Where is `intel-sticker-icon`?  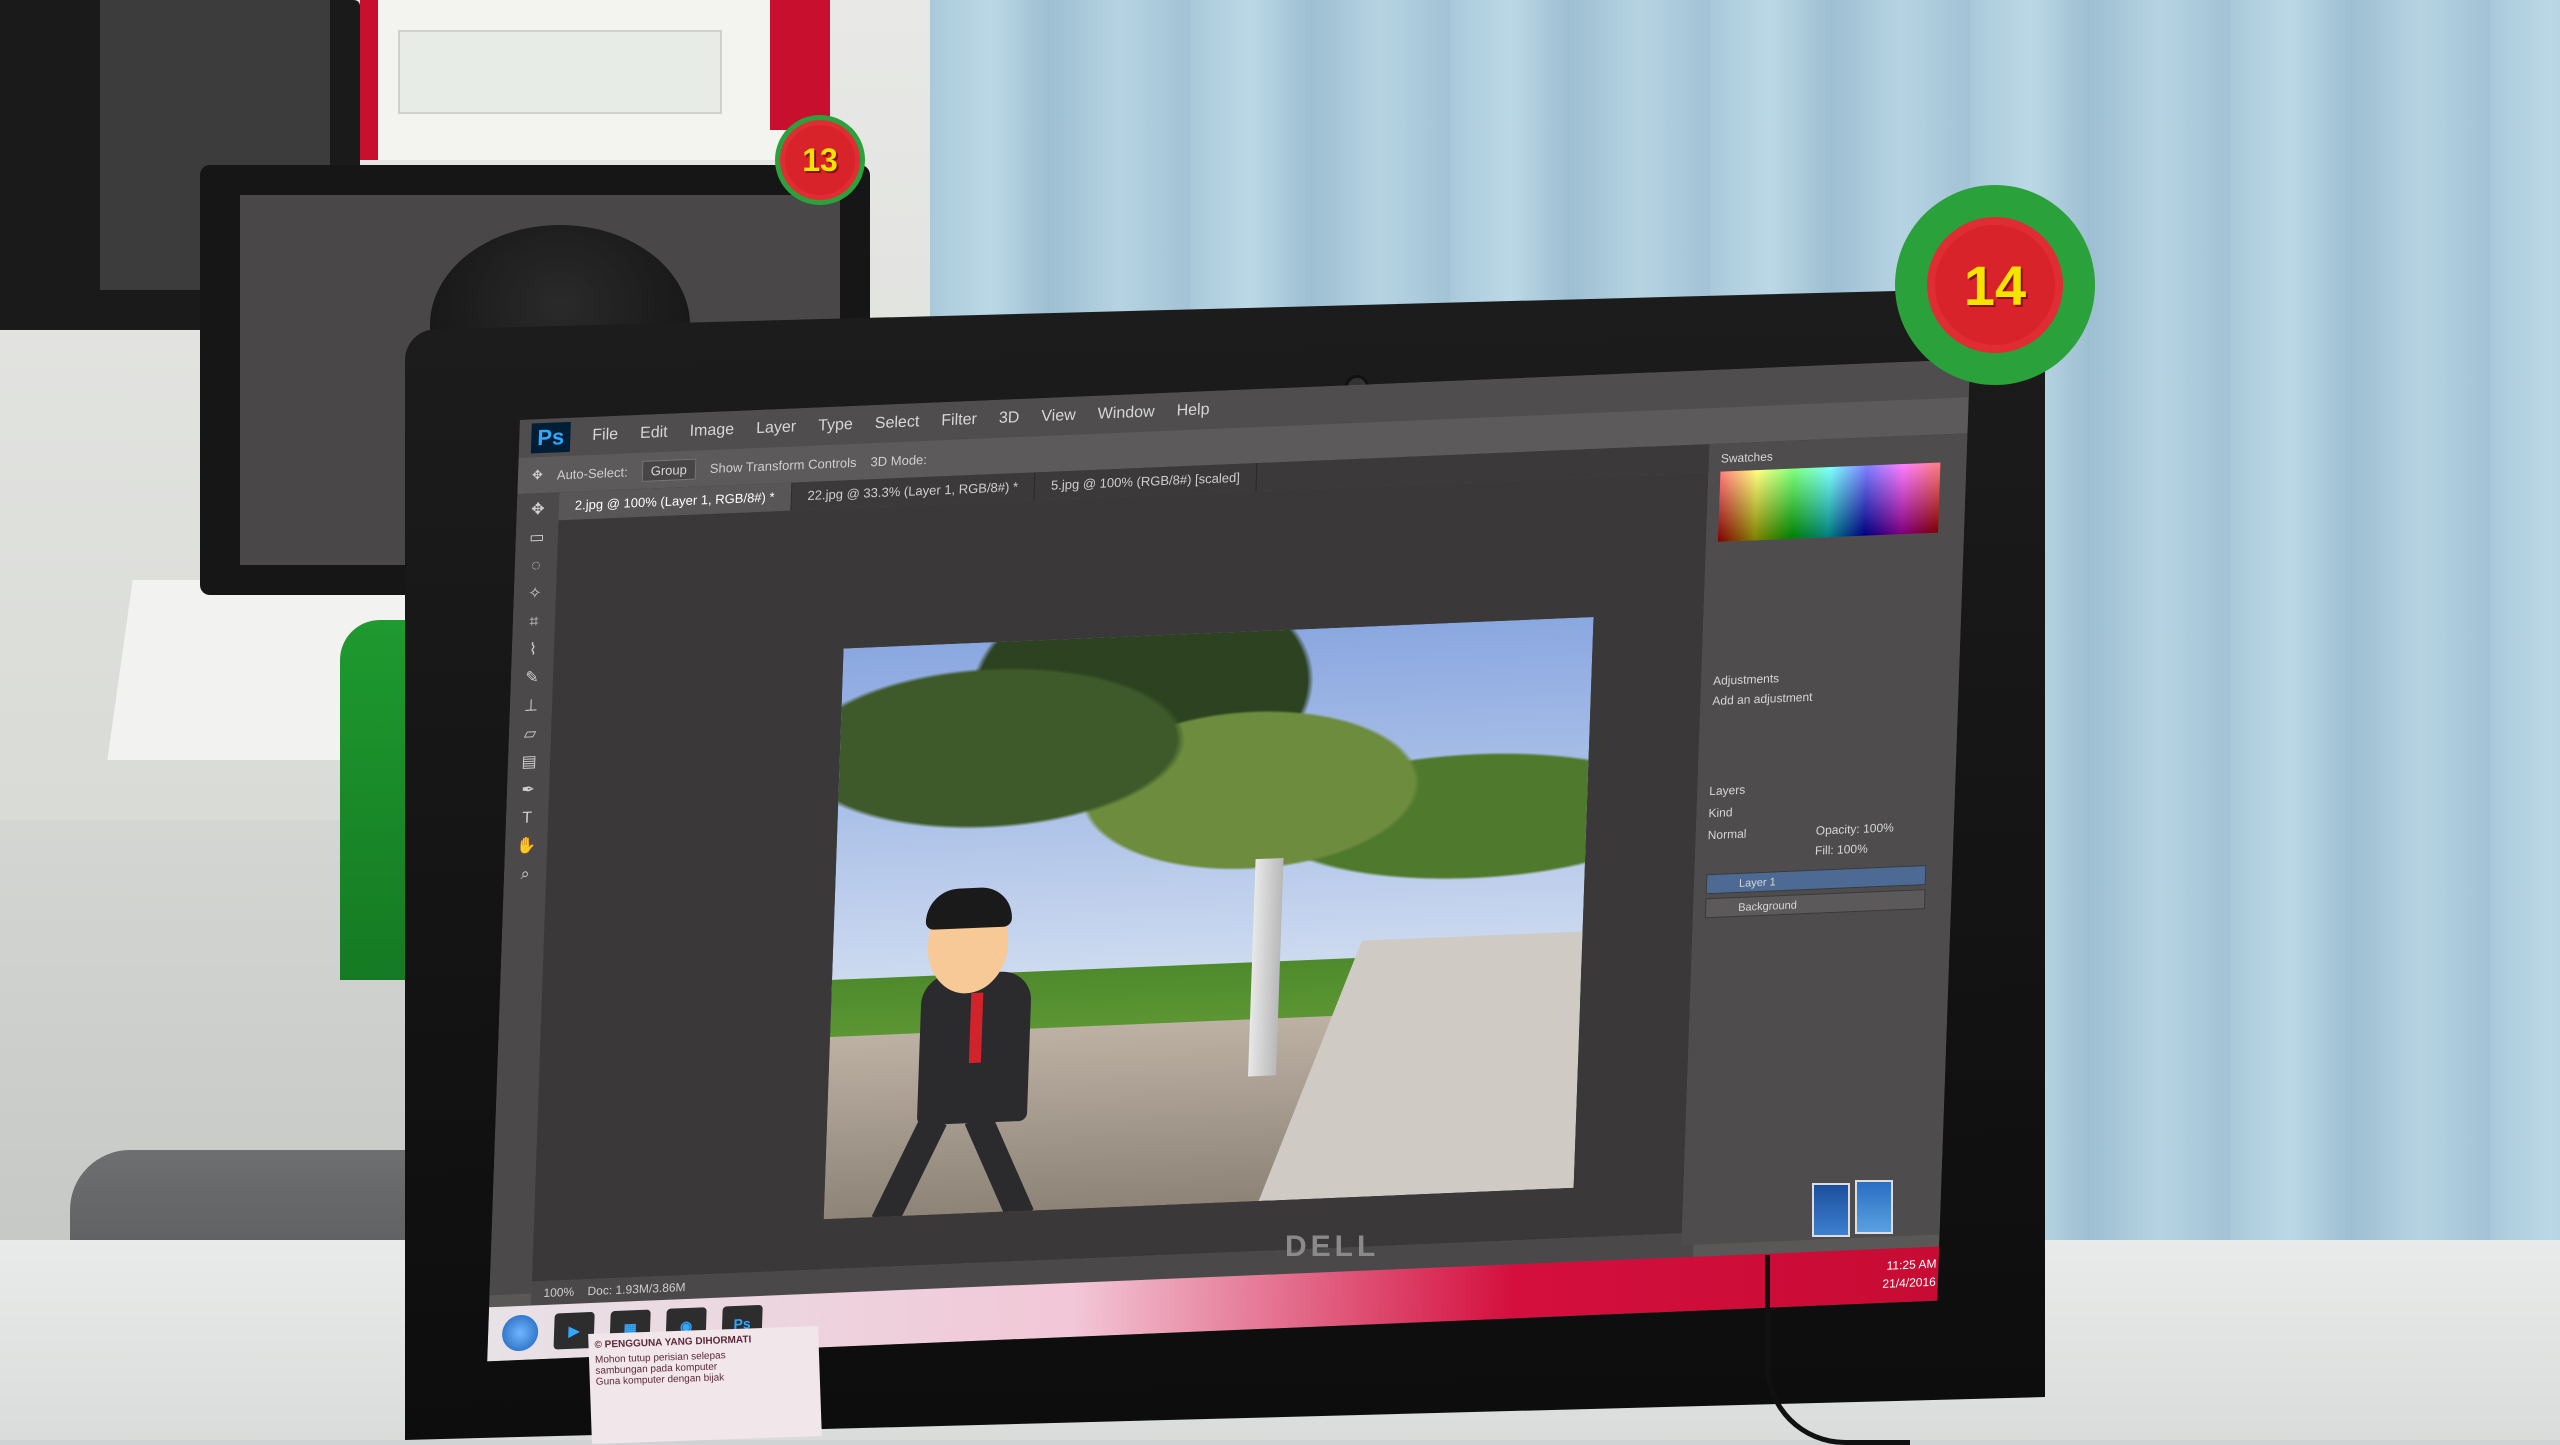 intel-sticker-icon is located at coordinates (1831, 1210).